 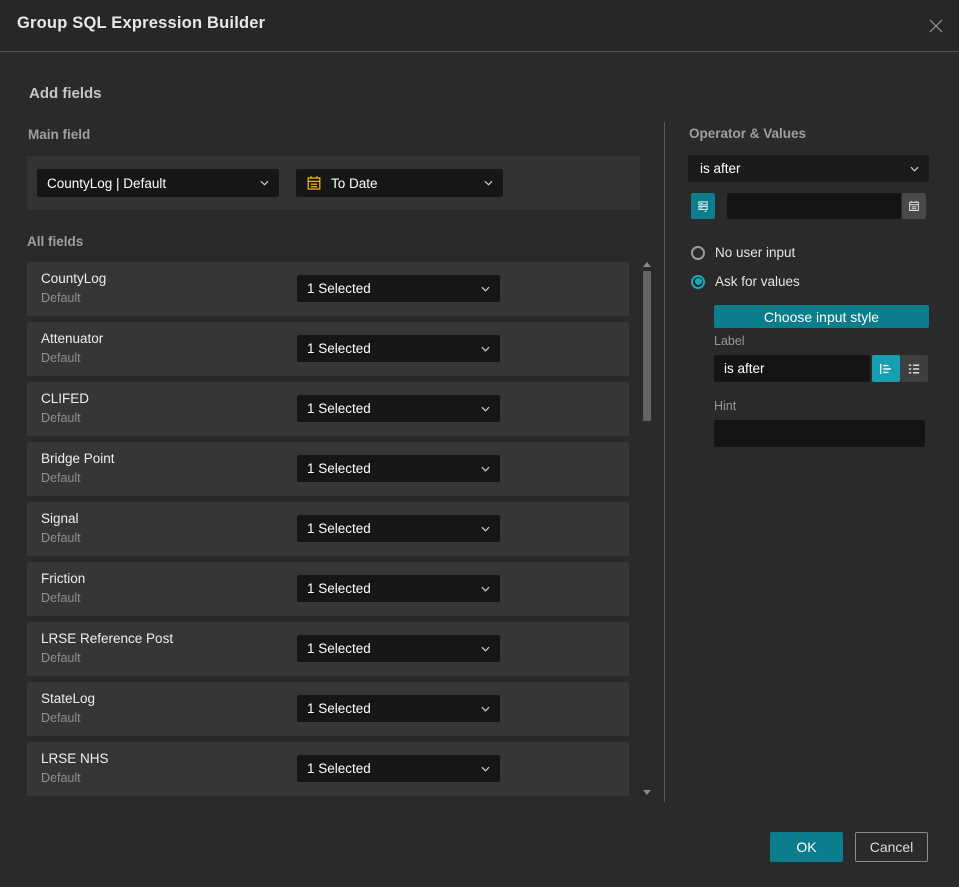 I want to click on main-field-type-select: To Date, so click(x=399, y=183).